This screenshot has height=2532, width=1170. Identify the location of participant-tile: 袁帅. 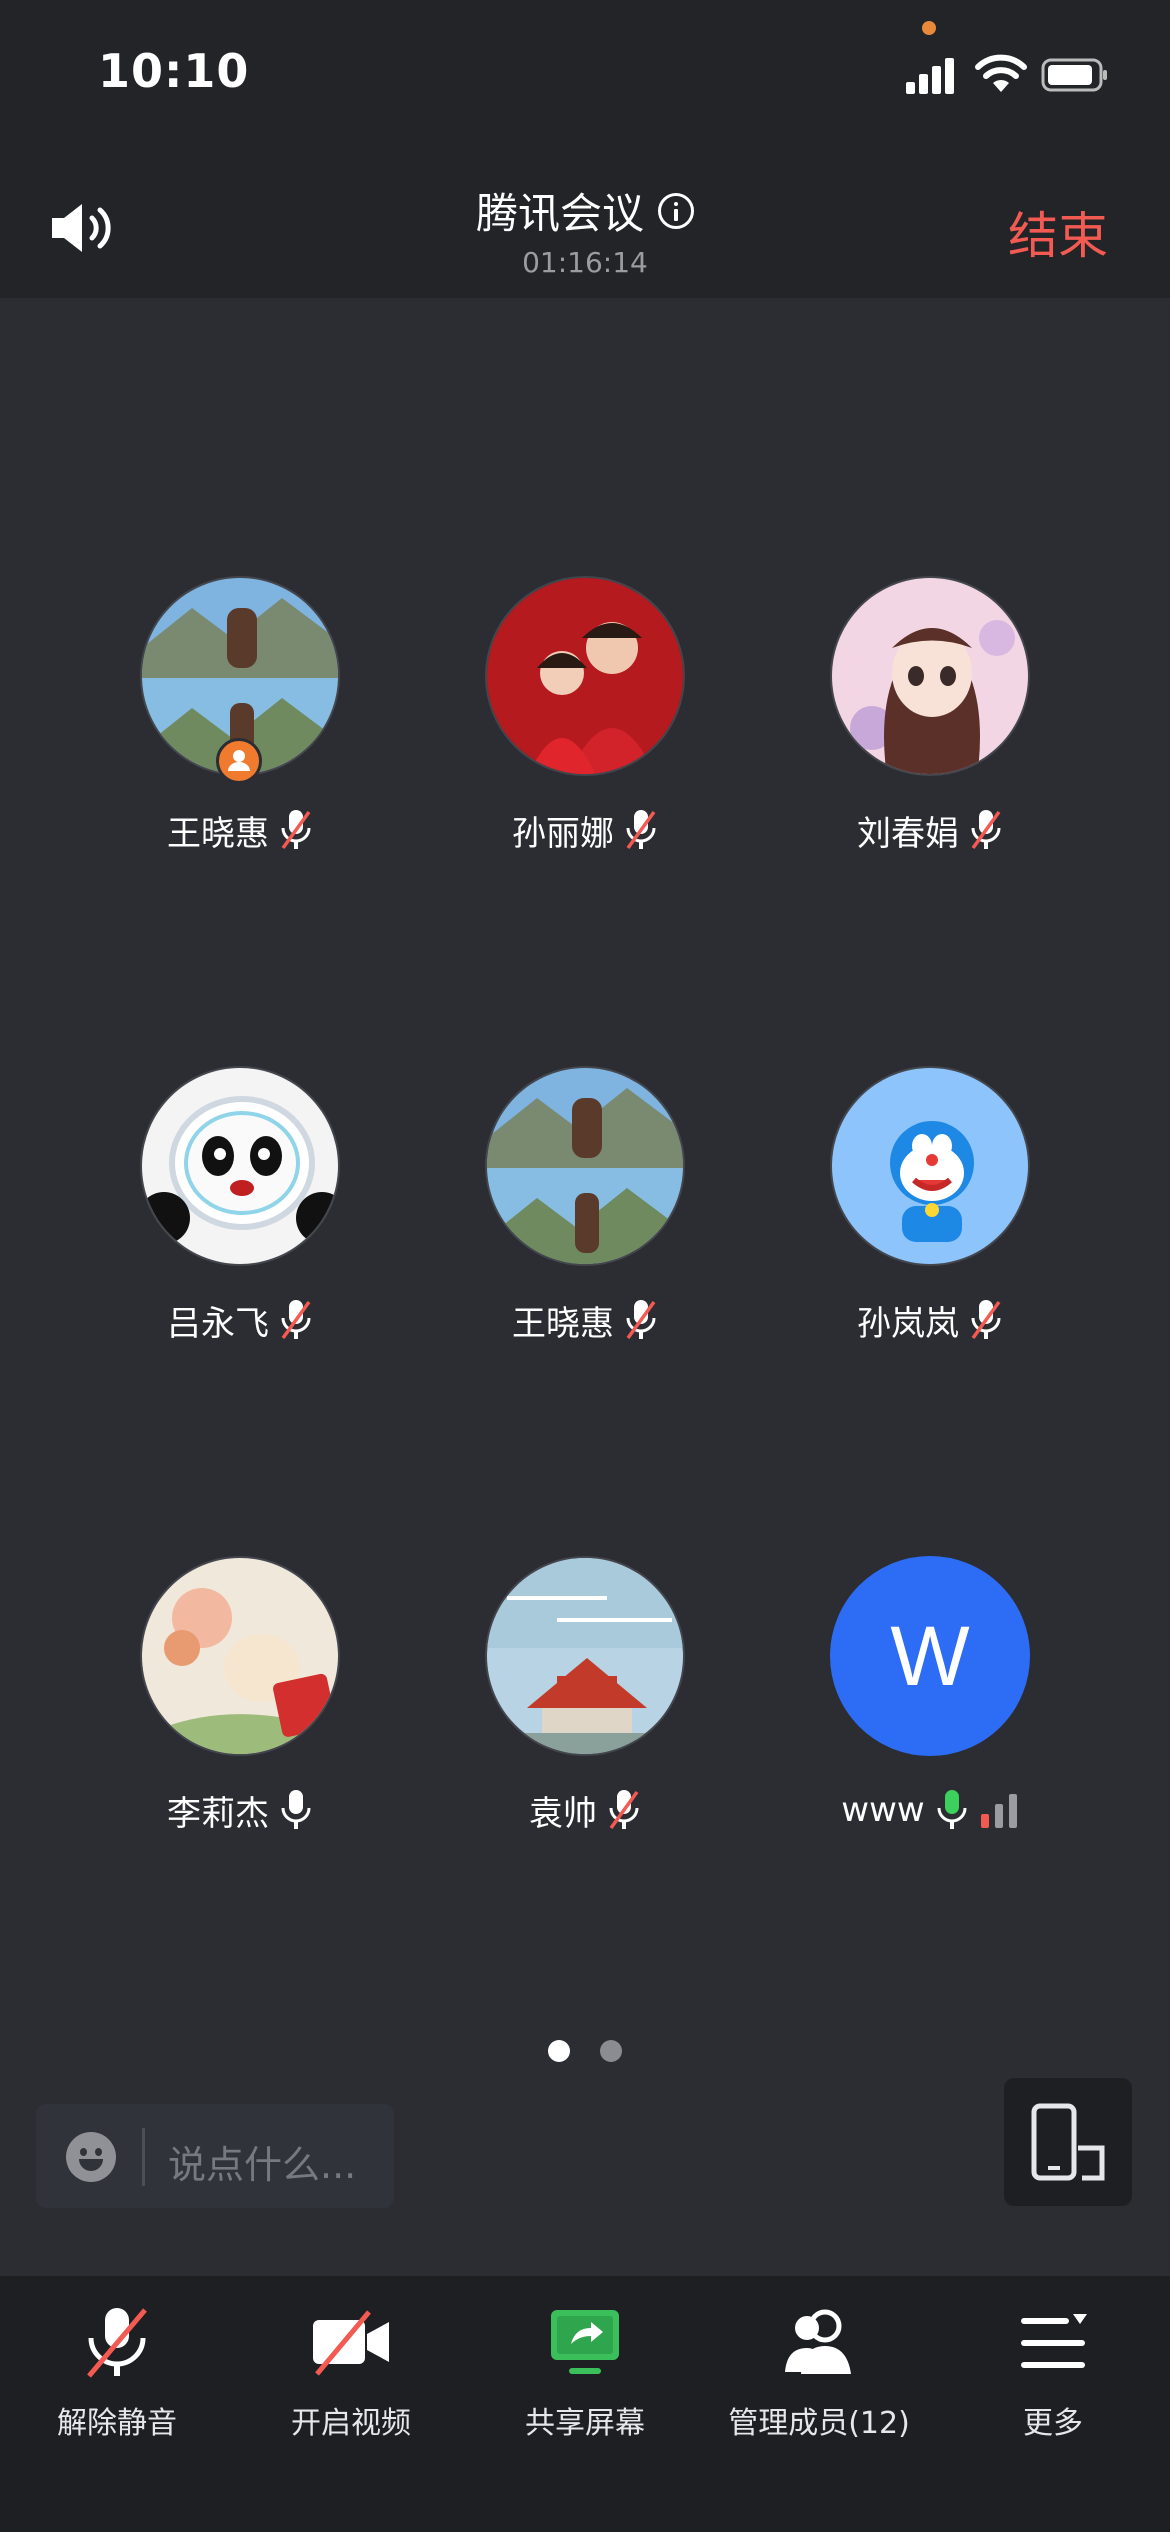
(585, 1695).